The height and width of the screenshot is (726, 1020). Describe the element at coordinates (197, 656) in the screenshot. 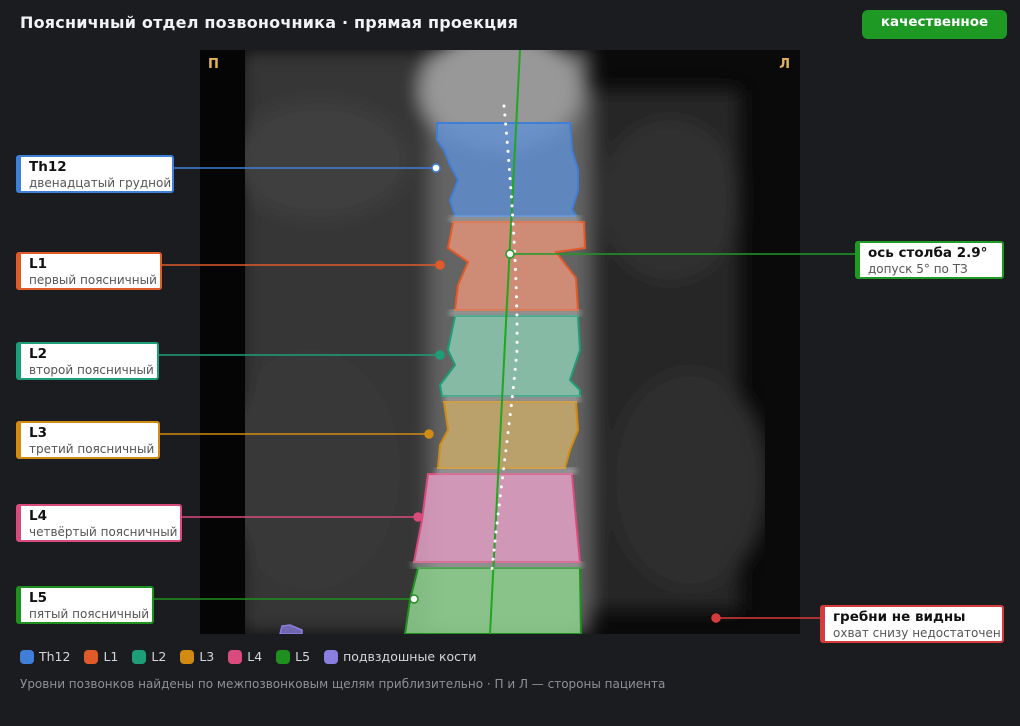

I see `legend-item-l3: L3` at that location.